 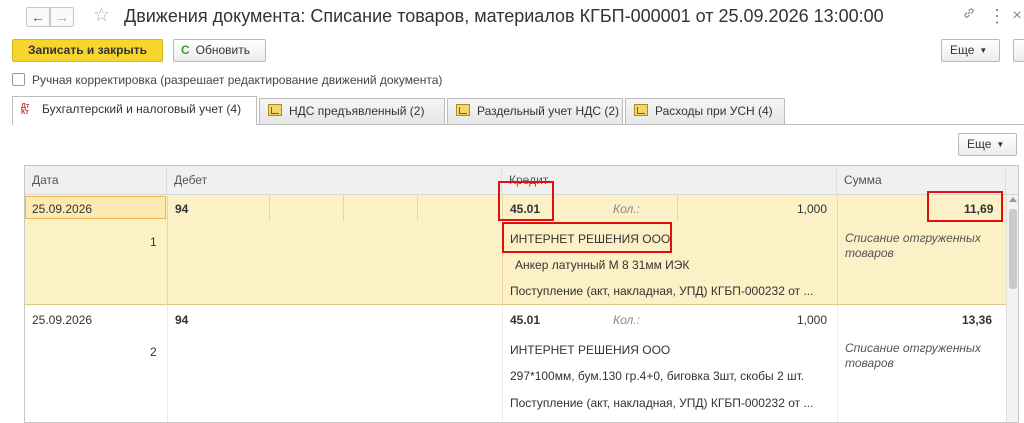 I want to click on credit-subconto-counterparty: ИНТЕРНЕТ РЕШЕНИЯ ООО, so click(x=590, y=350).